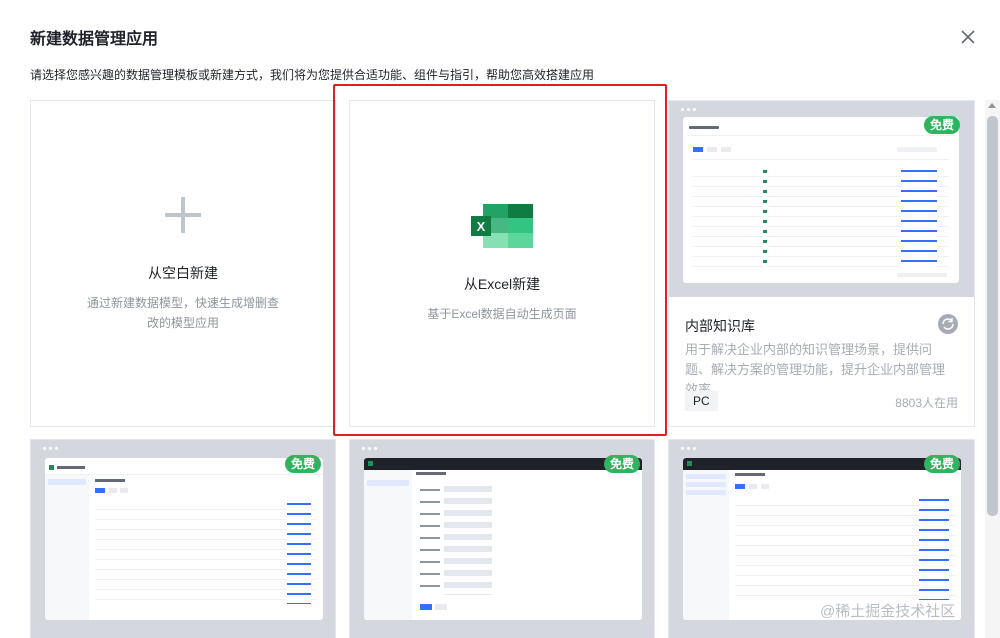  Describe the element at coordinates (720, 326) in the screenshot. I see `knowledge-card-title: 内部知识库` at that location.